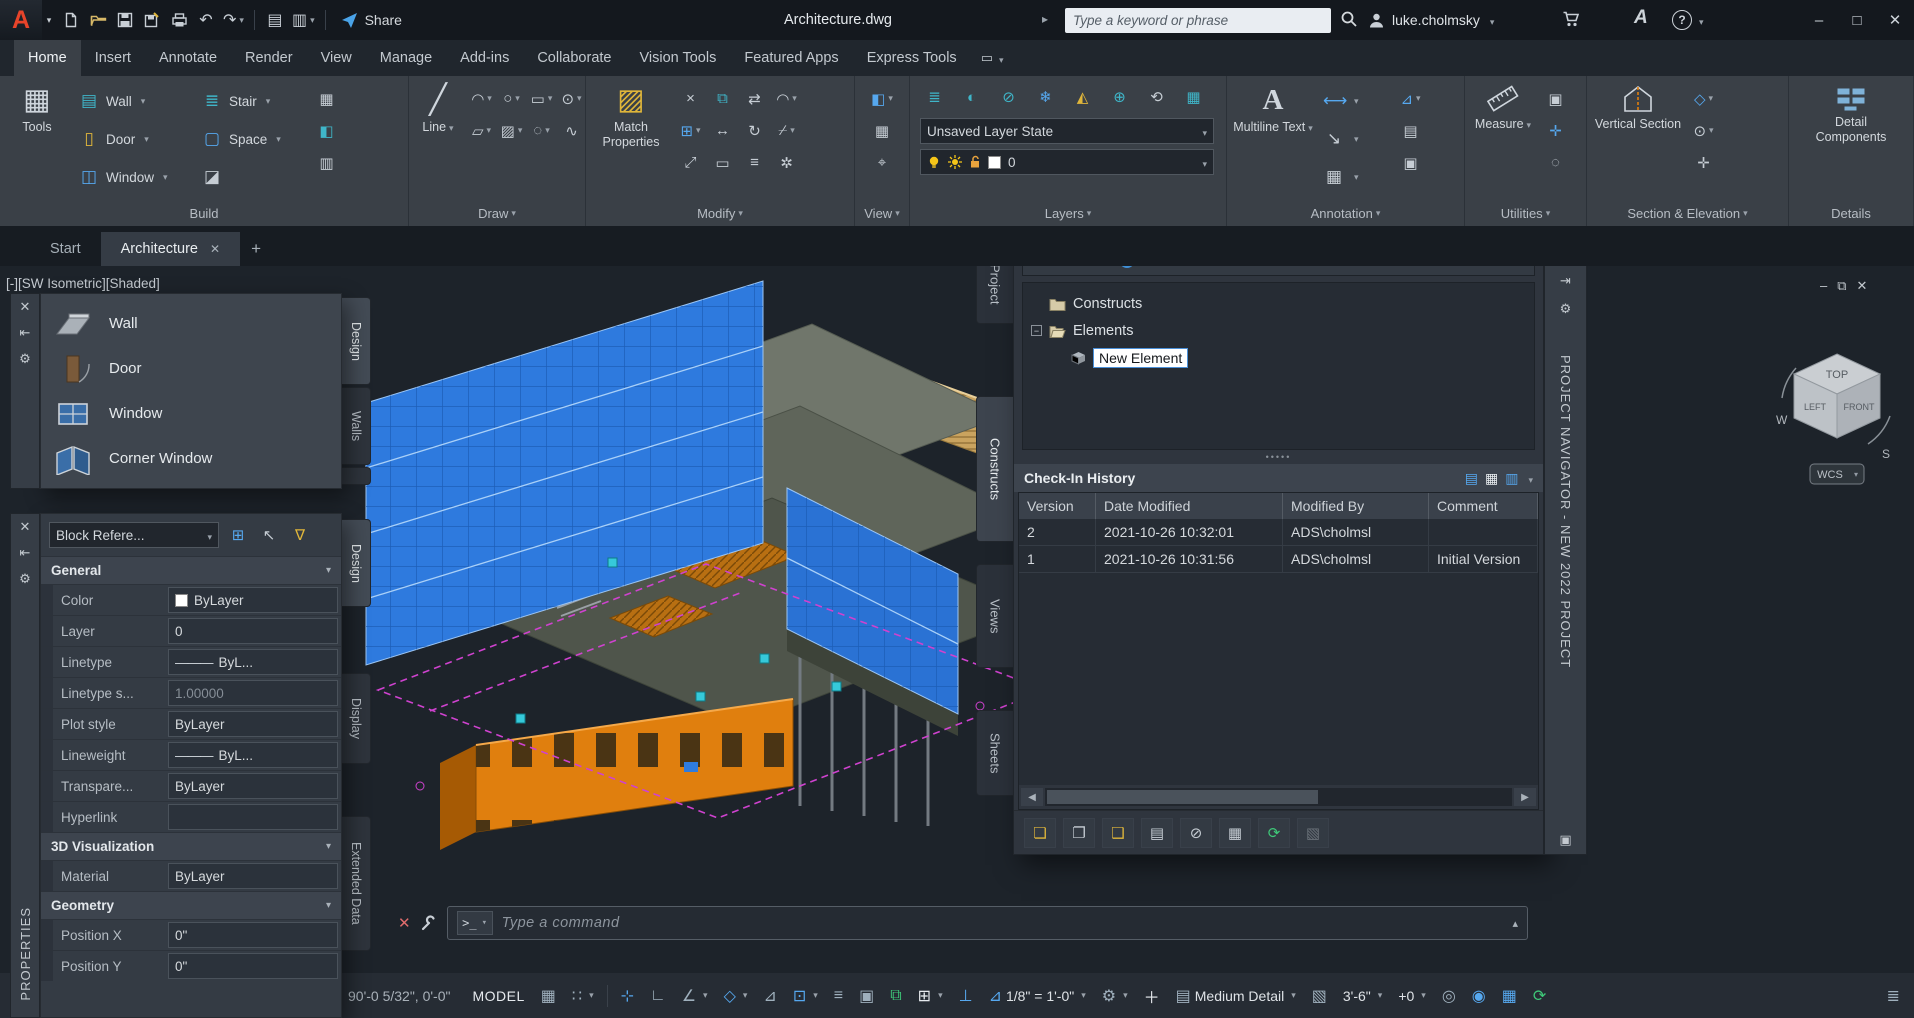 This screenshot has width=1914, height=1018. What do you see at coordinates (206, 20) in the screenshot?
I see `undo-button: ↶` at bounding box center [206, 20].